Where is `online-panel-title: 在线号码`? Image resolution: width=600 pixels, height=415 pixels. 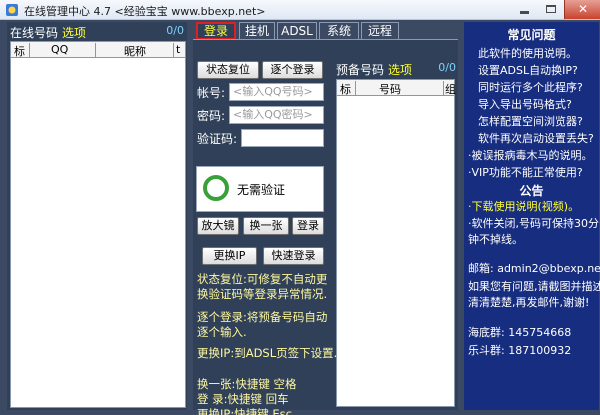 online-panel-title: 在线号码 is located at coordinates (34, 33).